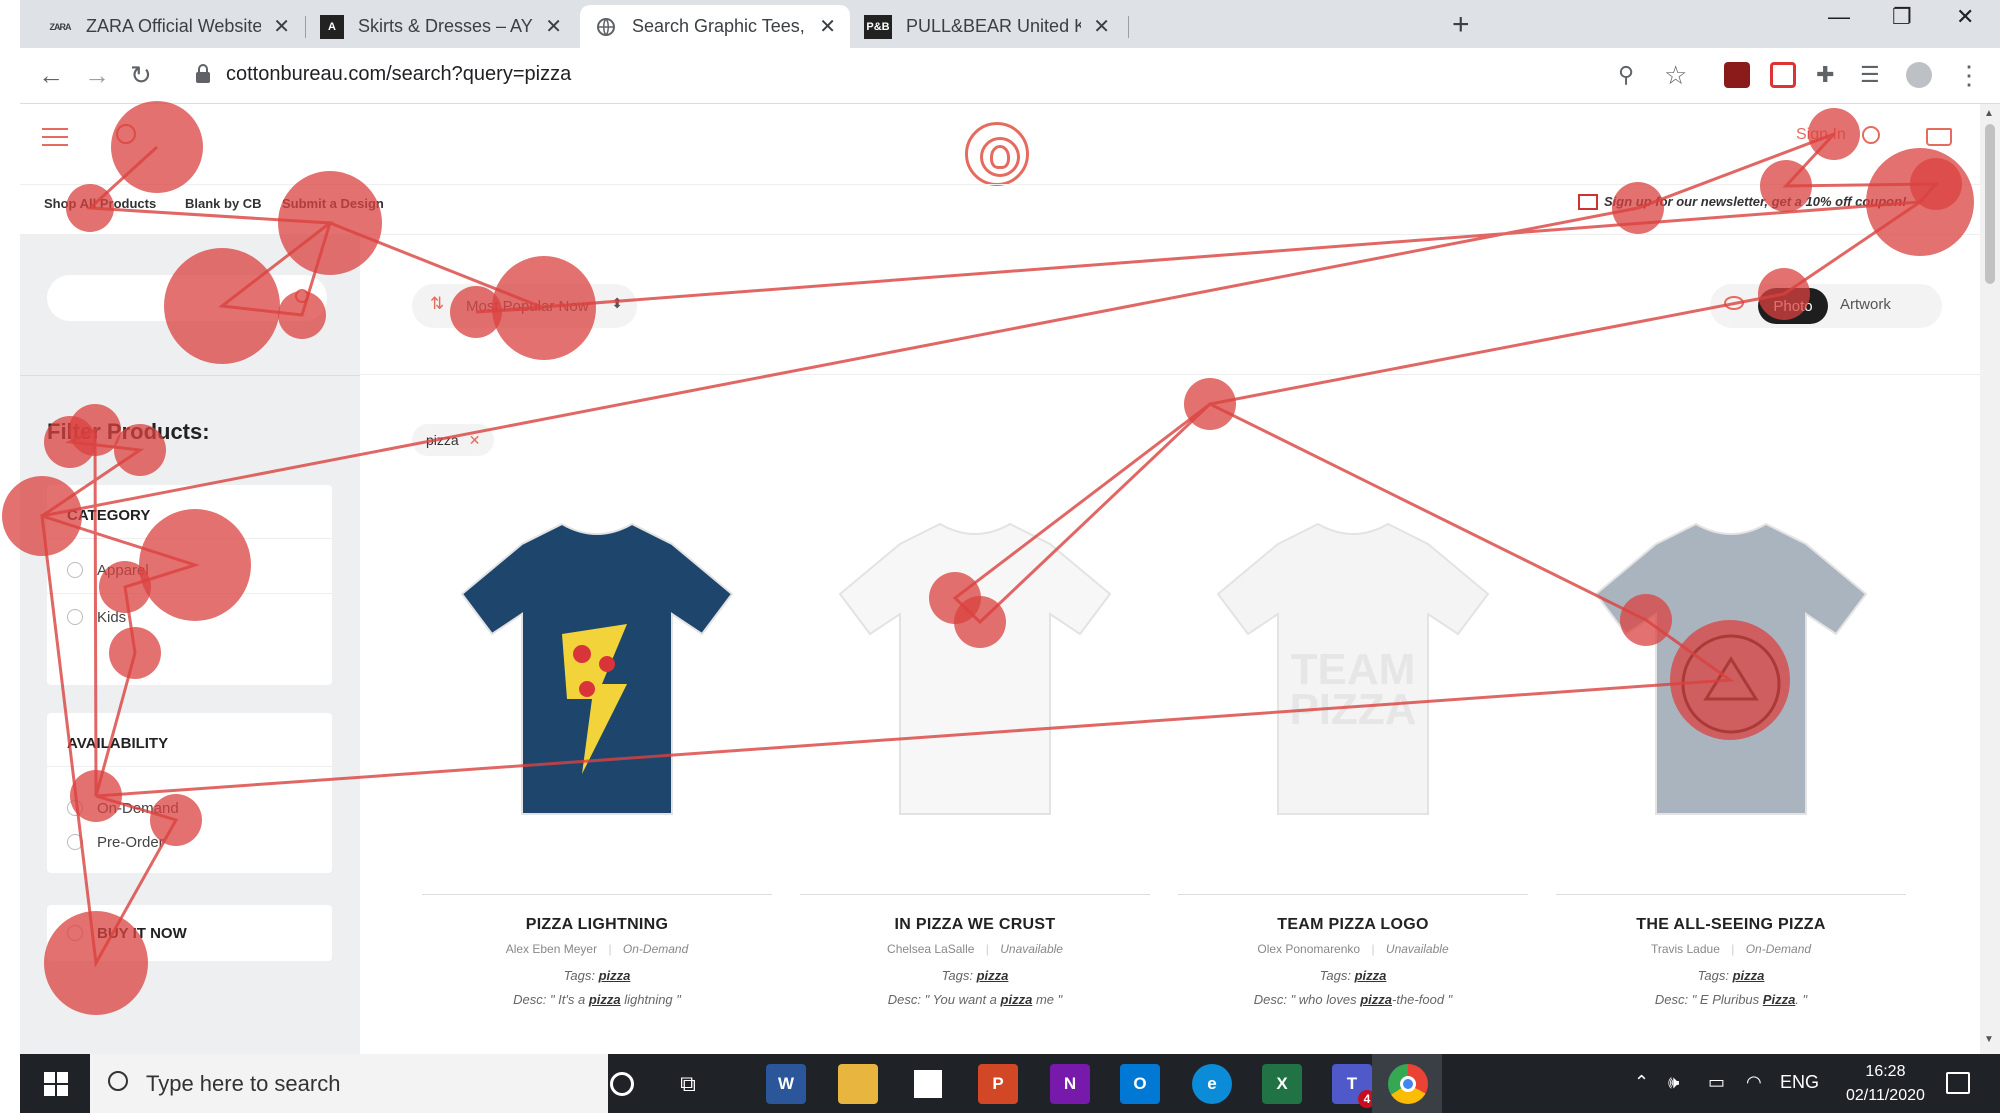 The image size is (2000, 1113). Describe the element at coordinates (858, 1084) in the screenshot. I see `file-explorer-icon` at that location.